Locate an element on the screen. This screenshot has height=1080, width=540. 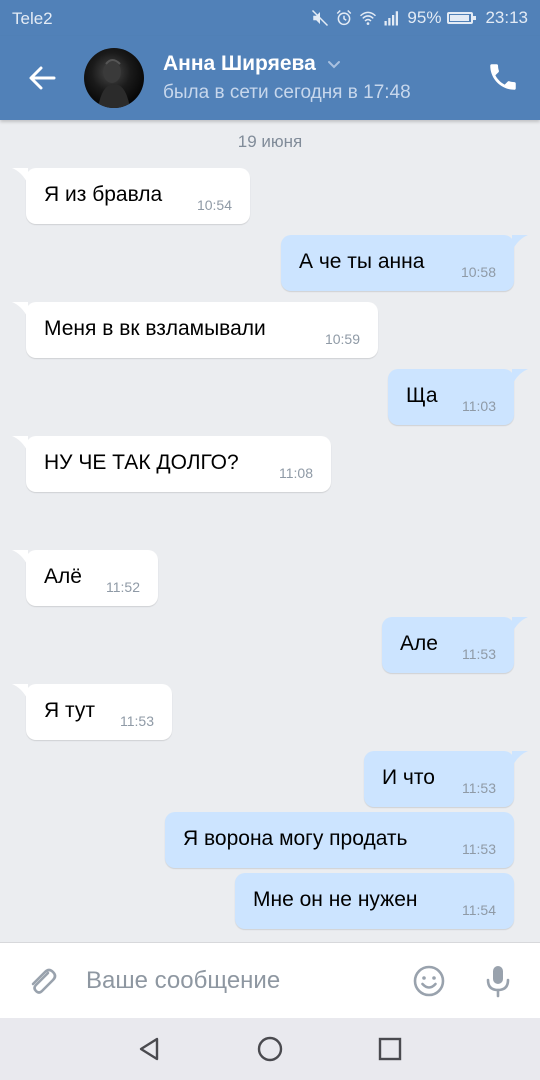
message-time: 11:52 is located at coordinates (123, 587).